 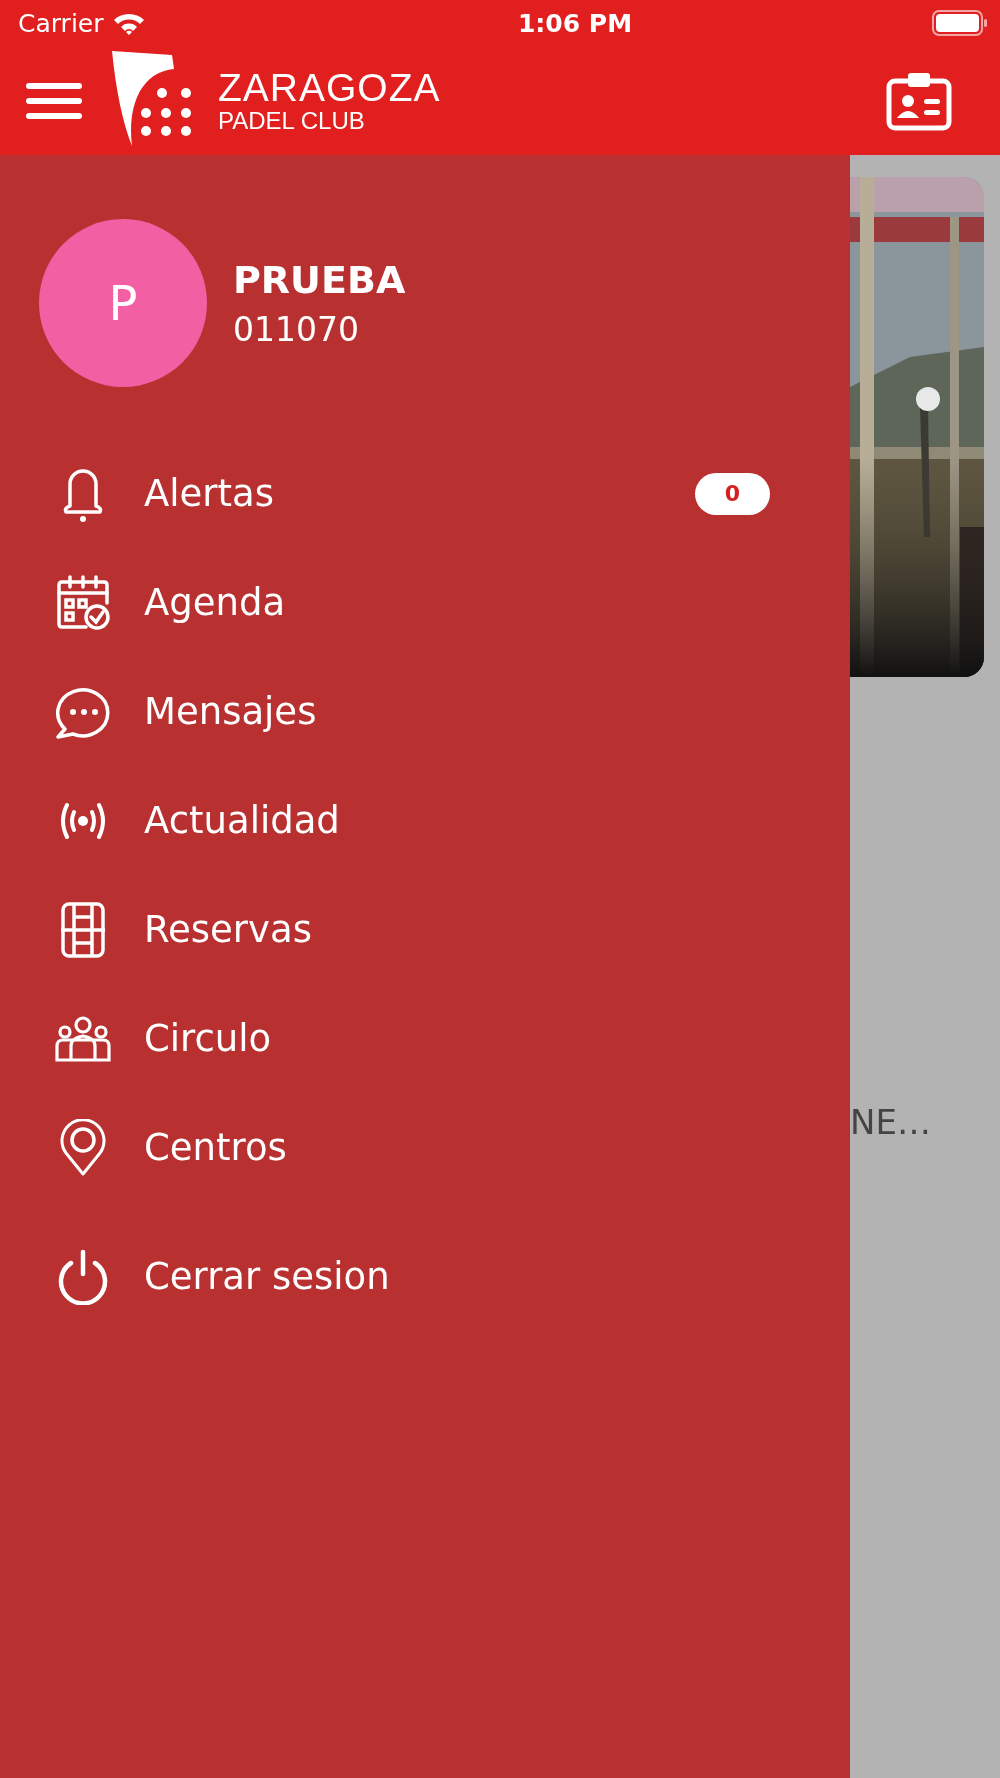 I want to click on menu-item: Mensajes, so click(x=425, y=711).